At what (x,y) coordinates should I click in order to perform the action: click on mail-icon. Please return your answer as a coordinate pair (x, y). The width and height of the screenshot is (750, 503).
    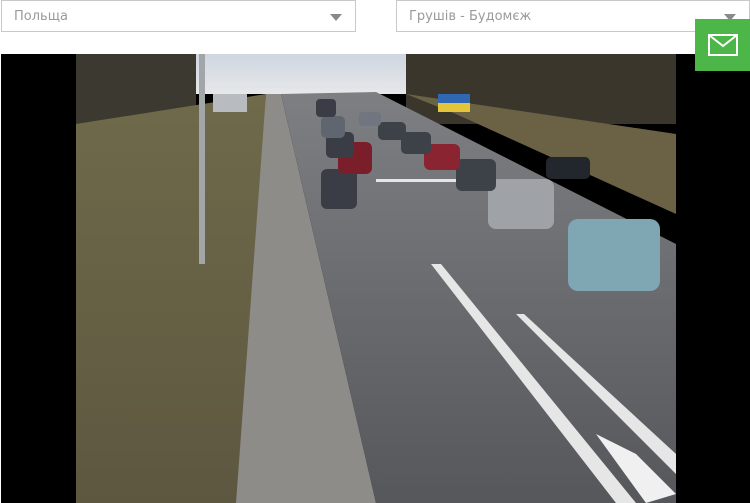
    Looking at the image, I should click on (722, 45).